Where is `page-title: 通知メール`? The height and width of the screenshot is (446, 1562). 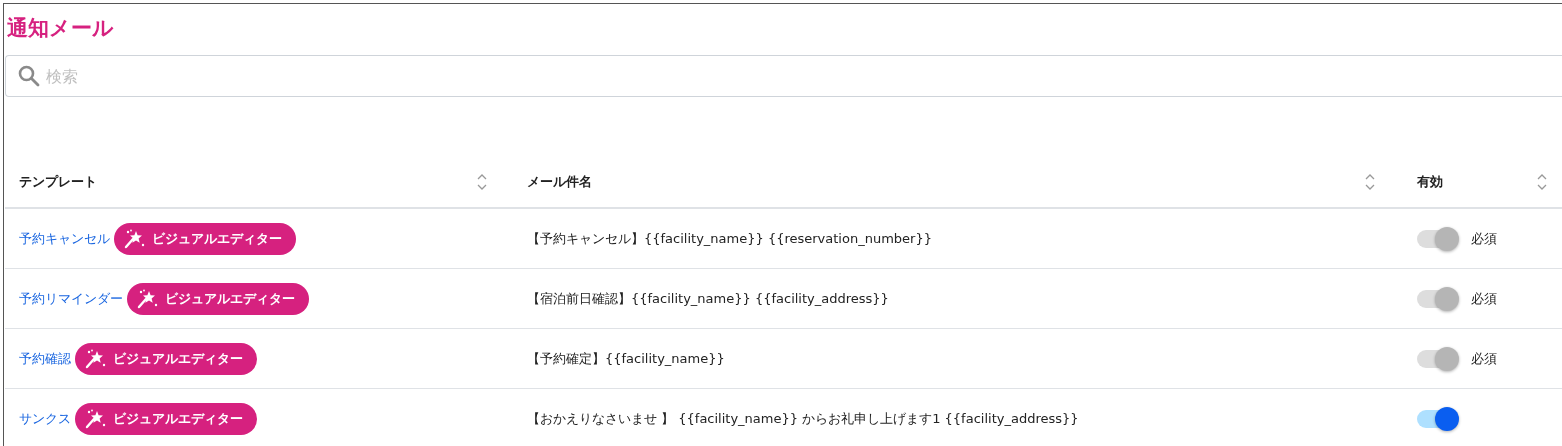
page-title: 通知メール is located at coordinates (60, 28).